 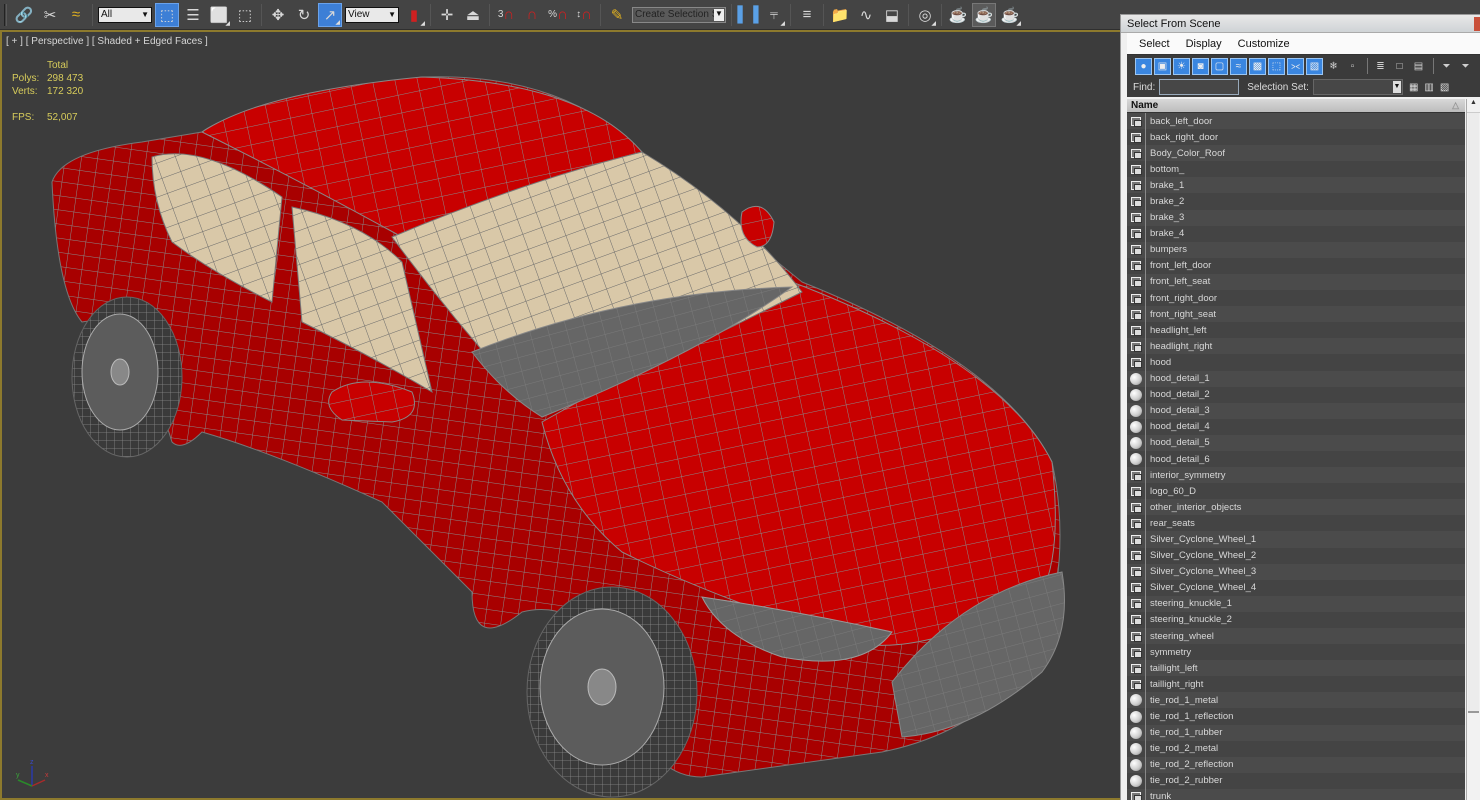 I want to click on list-item: steering_wheel, so click(x=1296, y=636).